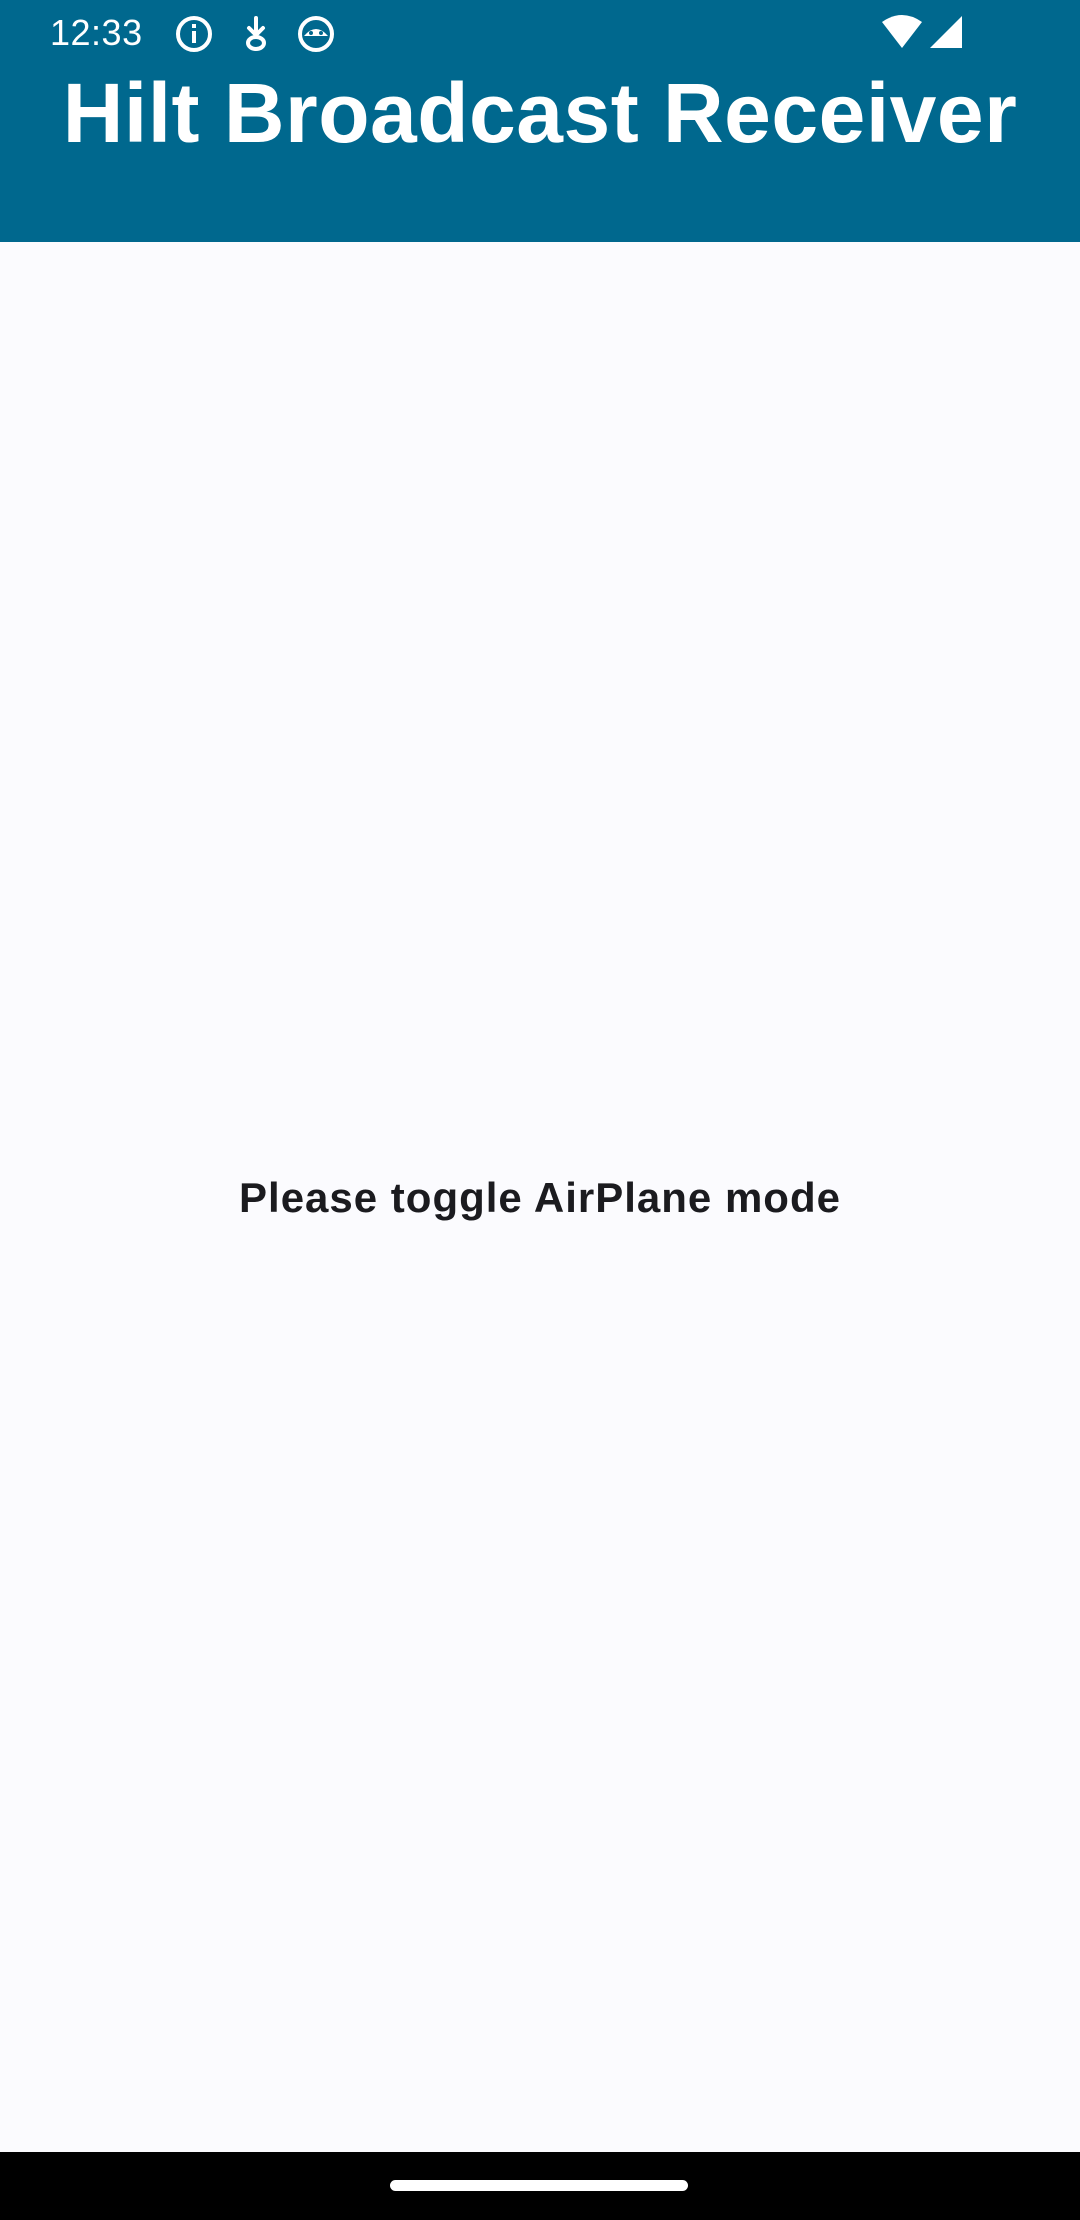 Image resolution: width=1080 pixels, height=2220 pixels. I want to click on airplane-mode-message: Please toggle AirPlane mode, so click(540, 1197).